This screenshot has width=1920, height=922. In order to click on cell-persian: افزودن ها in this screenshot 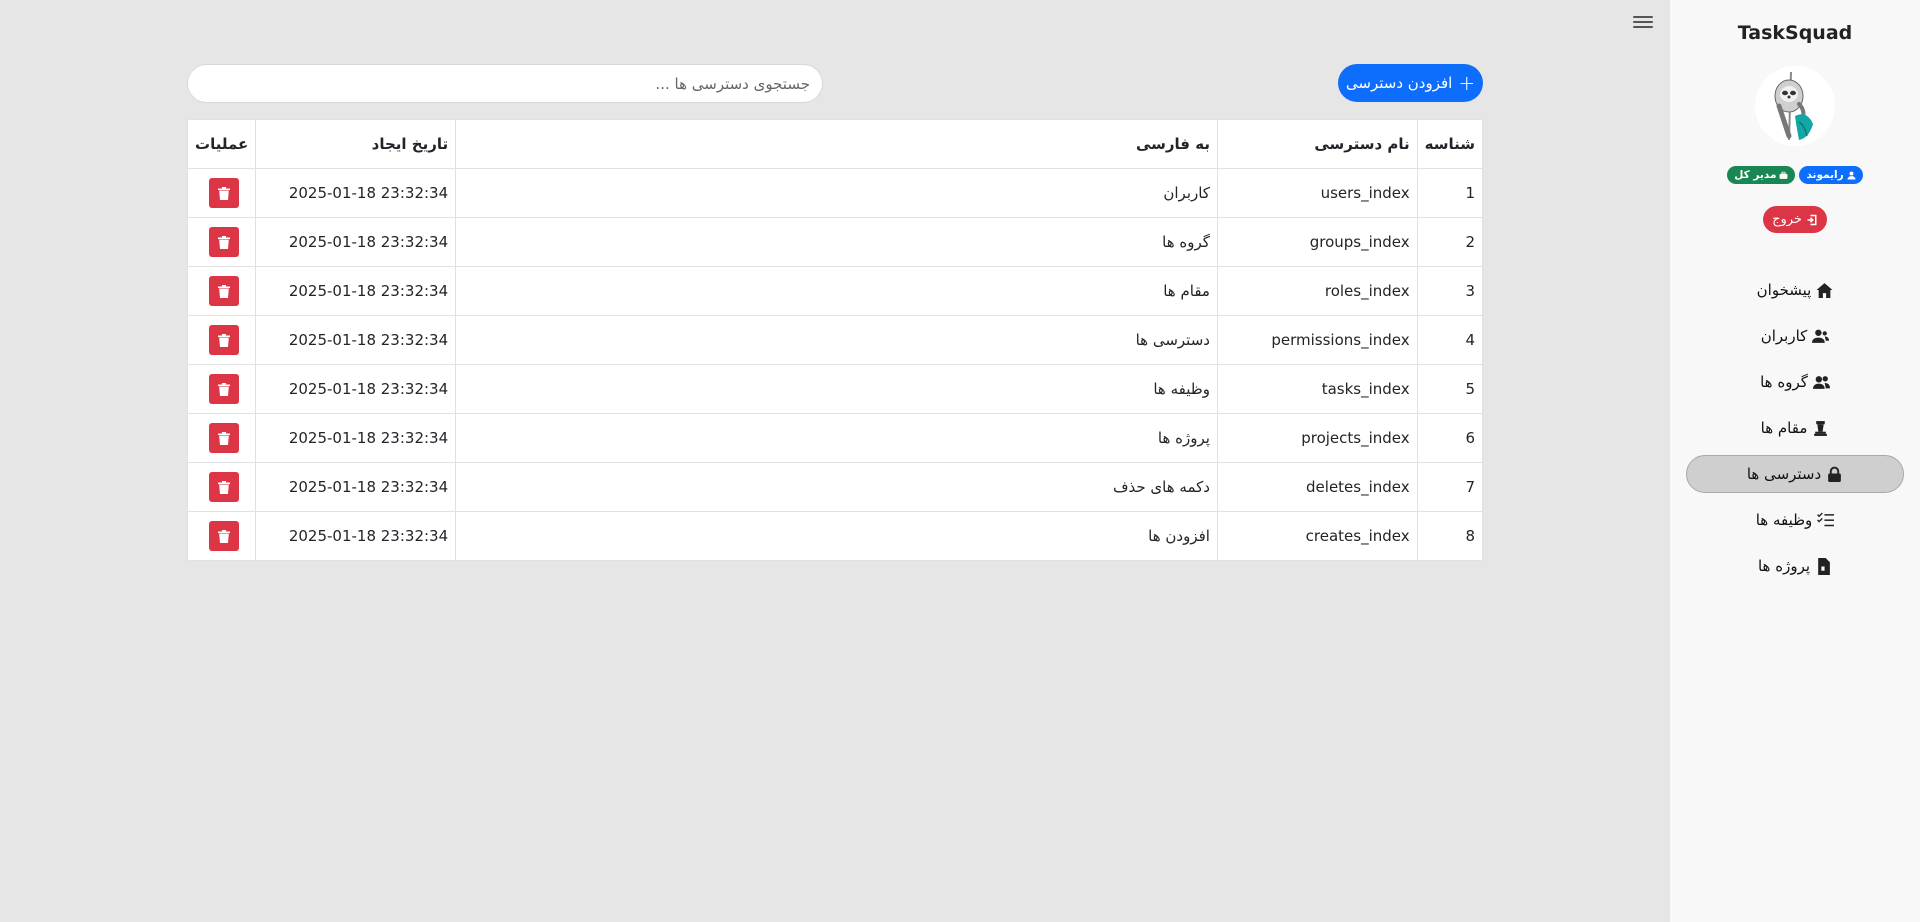, I will do `click(836, 536)`.